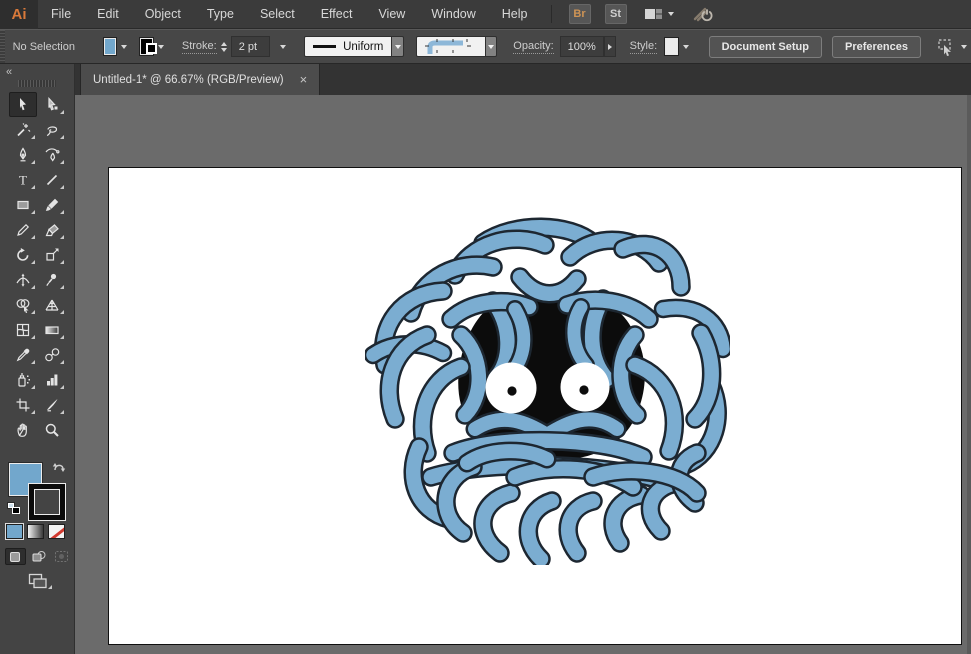  Describe the element at coordinates (56, 531) in the screenshot. I see `none-mode-button` at that location.